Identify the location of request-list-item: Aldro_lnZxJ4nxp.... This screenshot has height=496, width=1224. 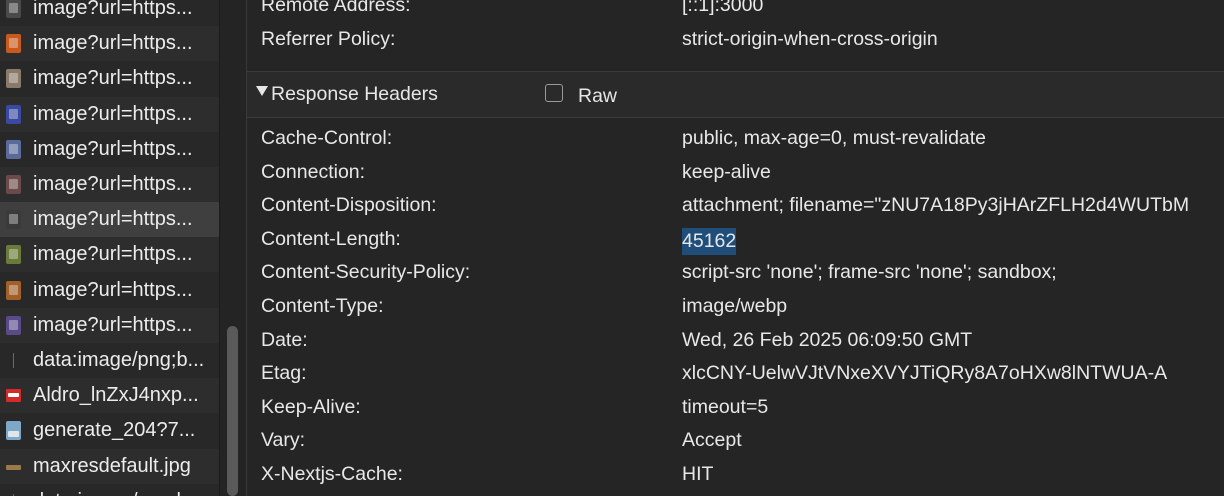
(109, 396).